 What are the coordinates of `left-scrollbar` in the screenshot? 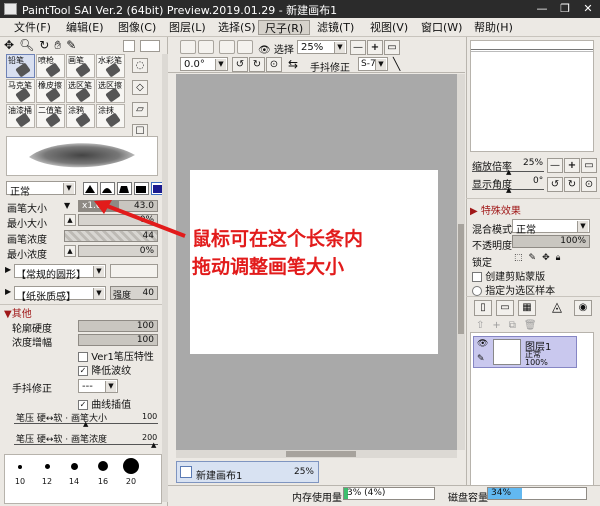 It's located at (165, 278).